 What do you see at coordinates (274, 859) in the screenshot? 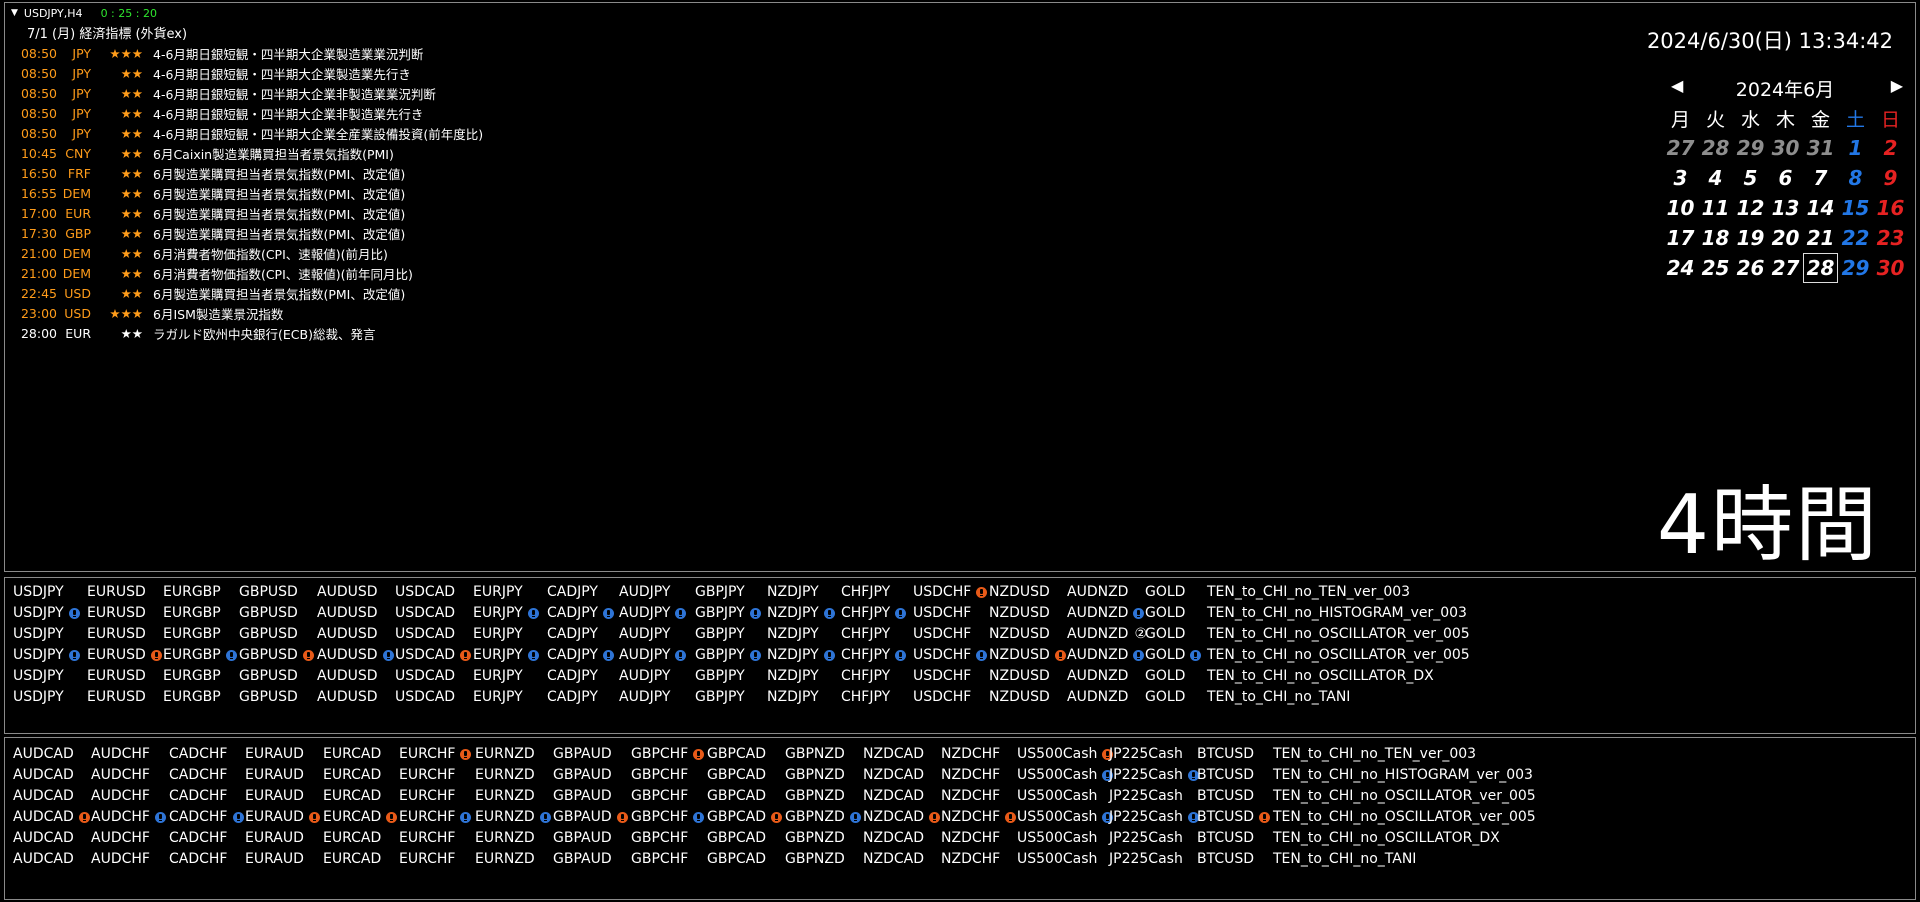
I see `symbol-button: EURAUD` at bounding box center [274, 859].